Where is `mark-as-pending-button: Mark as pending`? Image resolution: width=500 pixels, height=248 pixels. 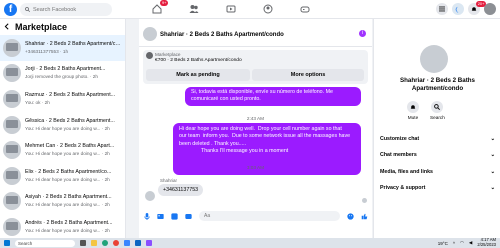 mark-as-pending-button: Mark as pending is located at coordinates (198, 75).